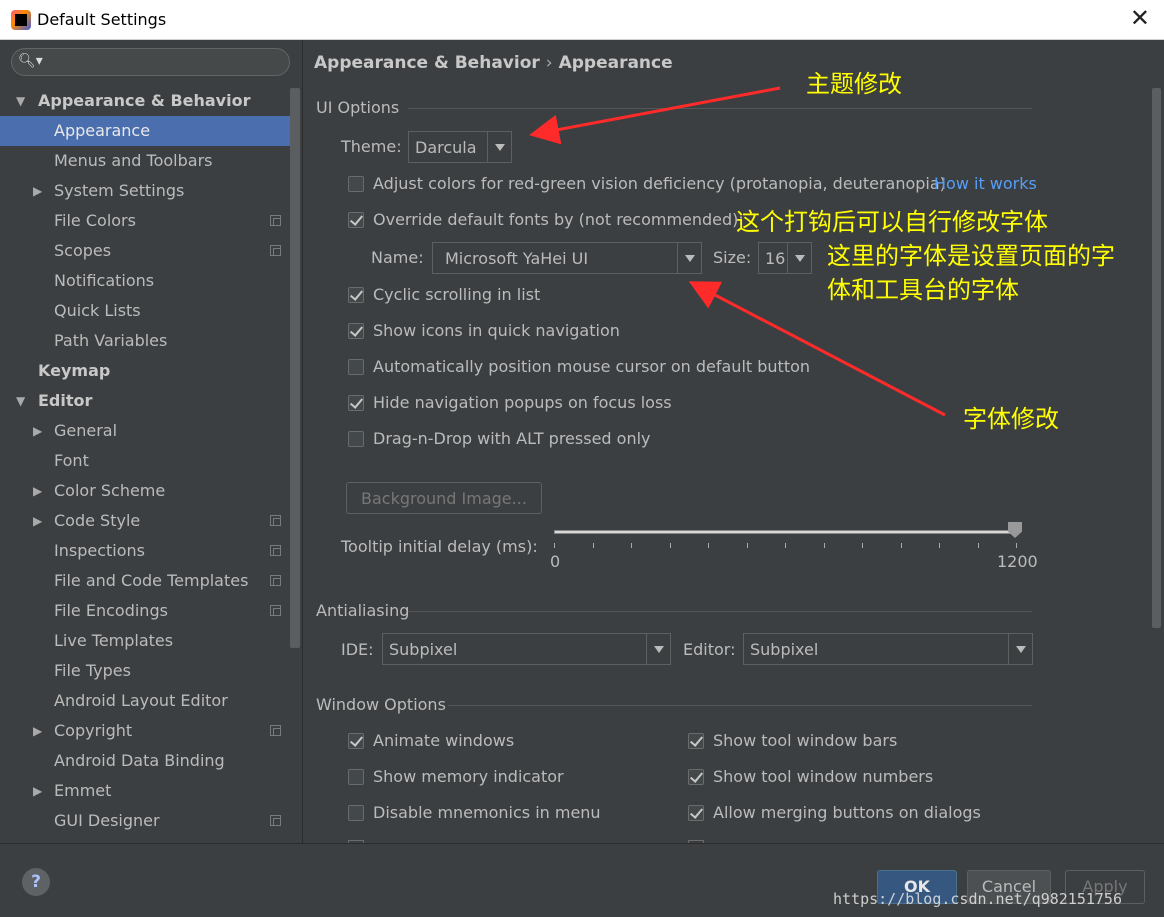 This screenshot has width=1164, height=917. Describe the element at coordinates (985, 183) in the screenshot. I see `how-it-works-link: How it works` at that location.